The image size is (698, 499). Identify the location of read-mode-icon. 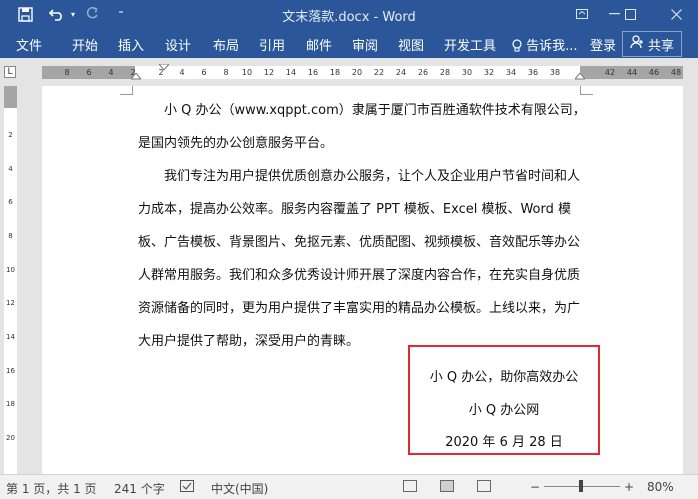
(410, 486).